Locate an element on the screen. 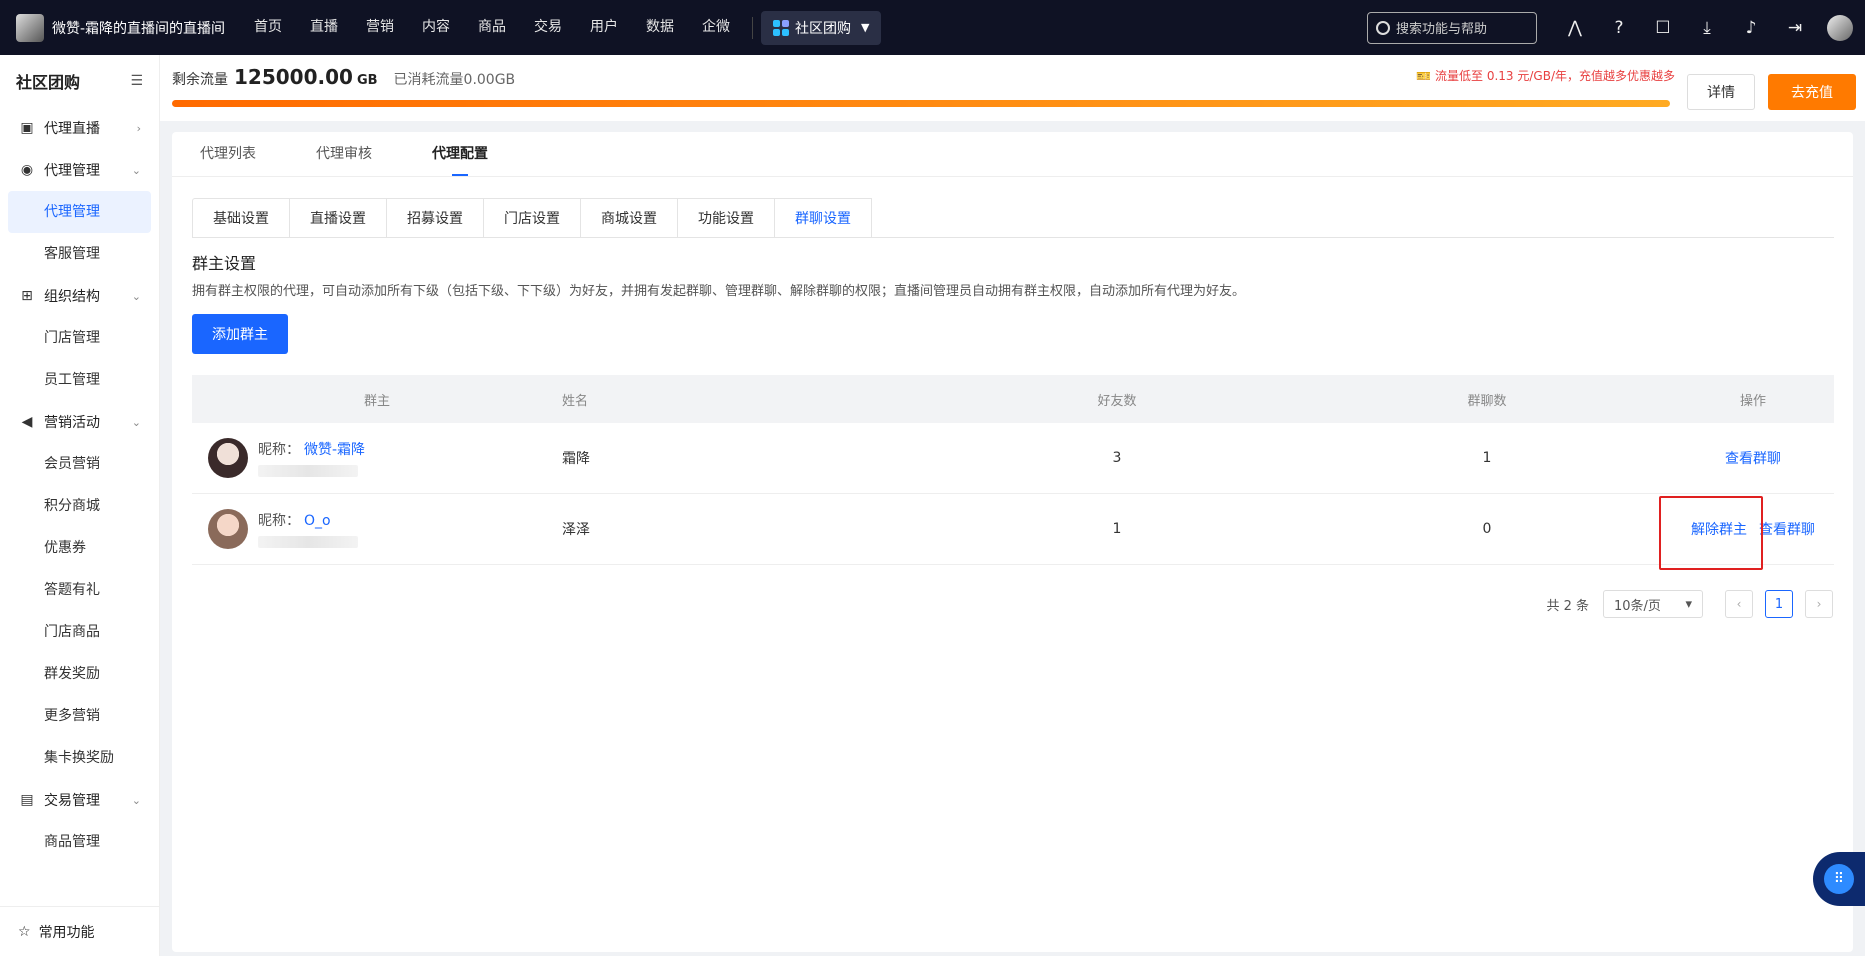 The height and width of the screenshot is (956, 1865). nav-wecom: 企微 is located at coordinates (716, 27).